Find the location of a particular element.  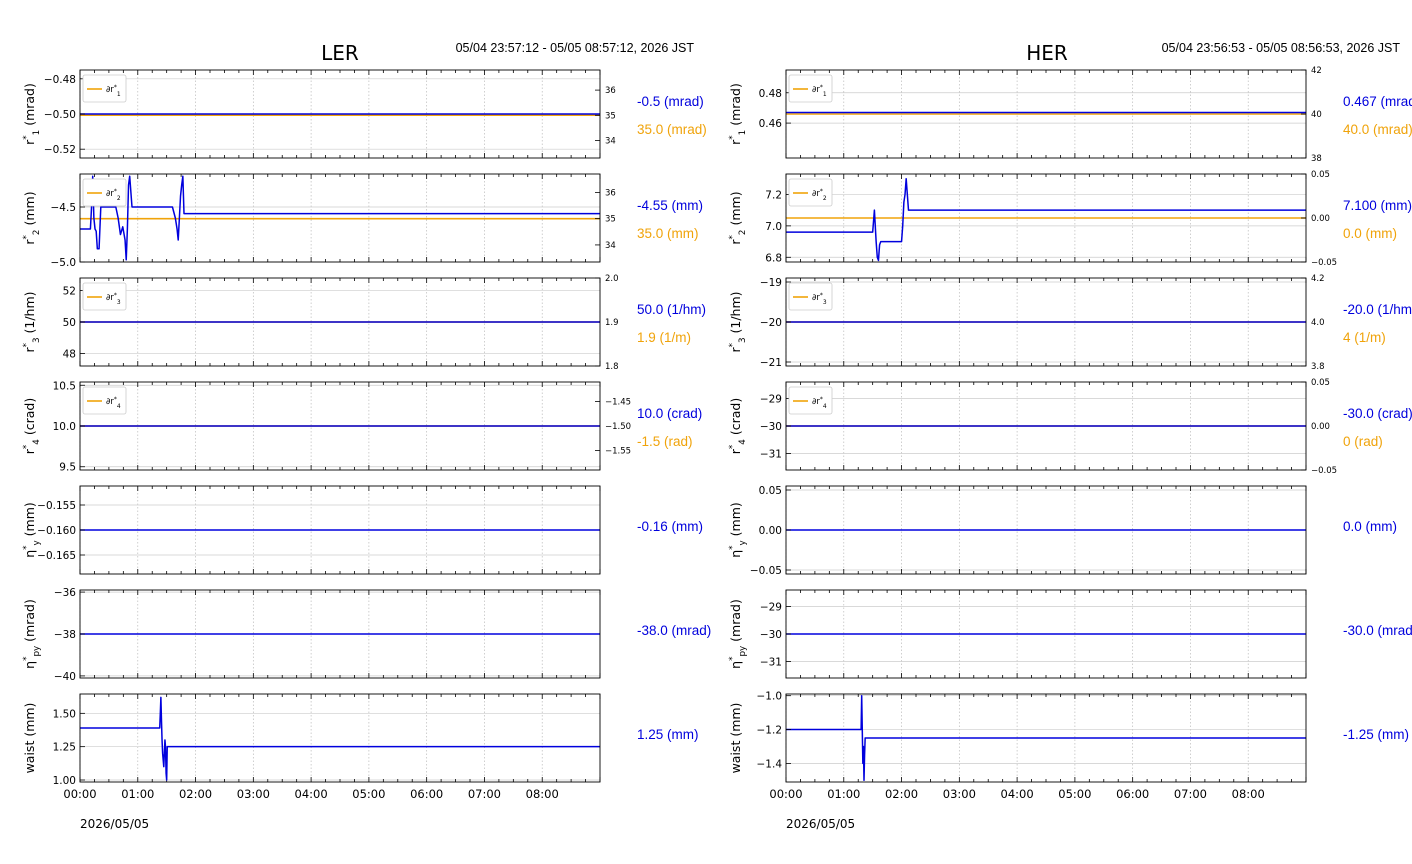

right-y-tick-label: 1.9 is located at coordinates (612, 323).